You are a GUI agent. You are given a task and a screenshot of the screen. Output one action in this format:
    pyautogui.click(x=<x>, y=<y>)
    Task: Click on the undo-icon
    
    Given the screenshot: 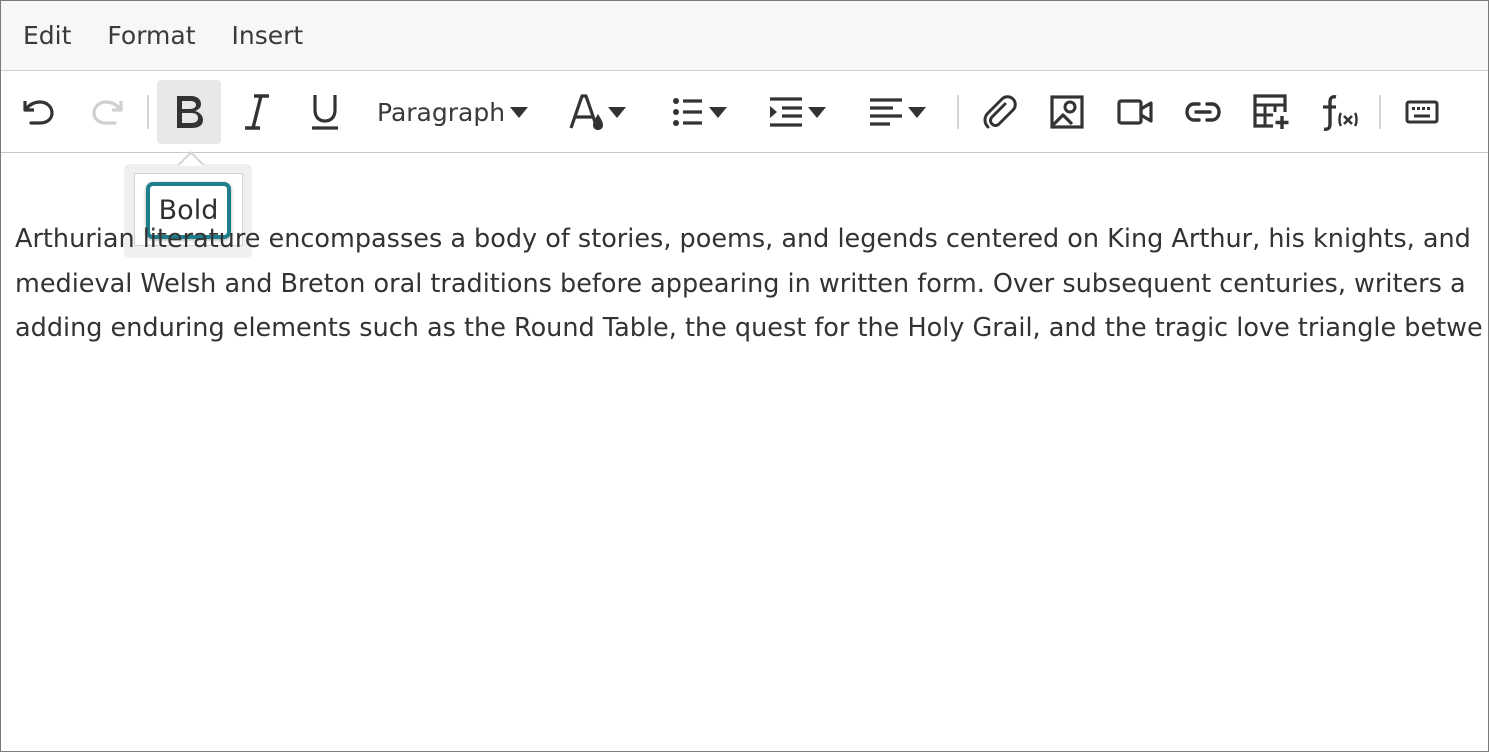 What is the action you would take?
    pyautogui.click(x=38, y=112)
    